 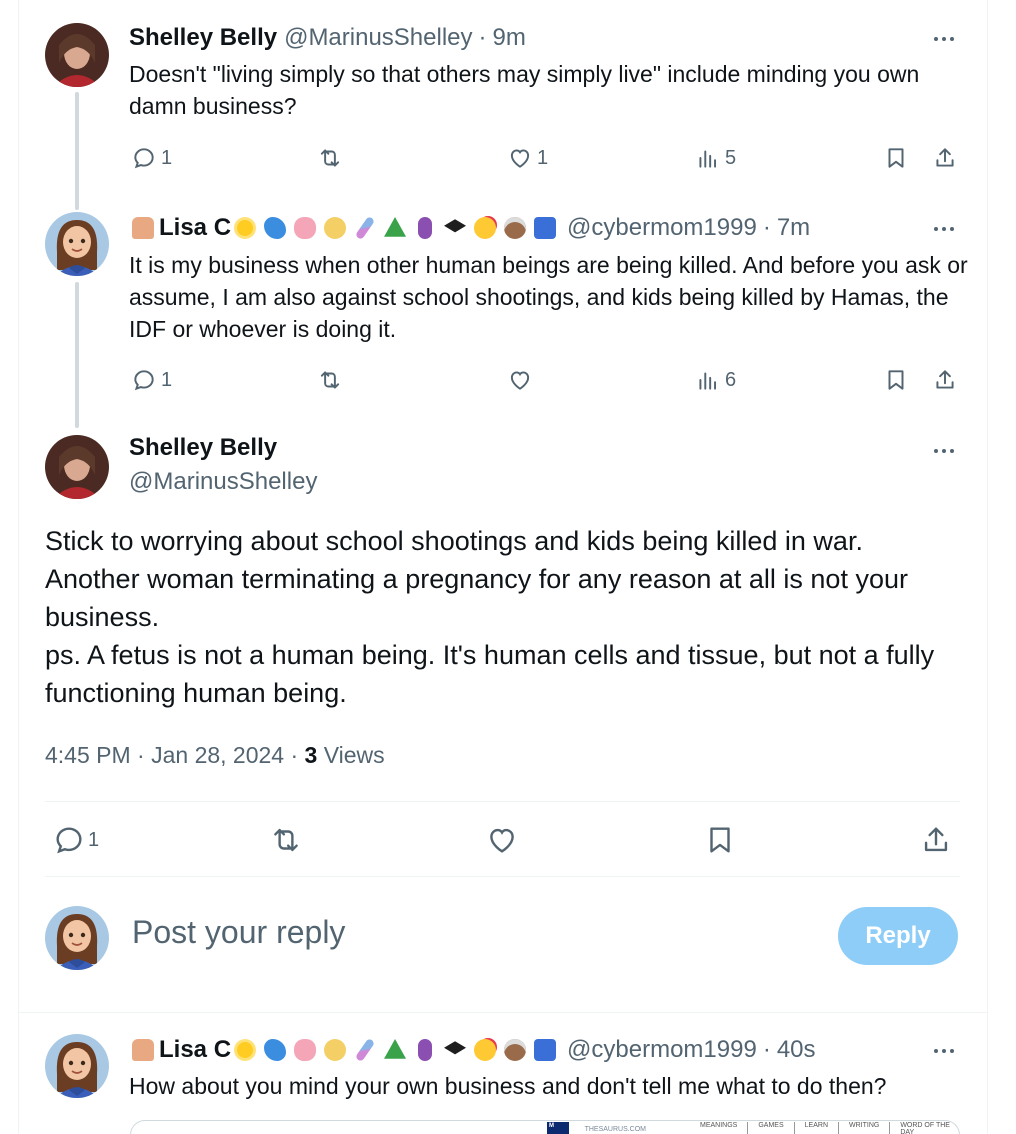 I want to click on author-row: Lisa C @cybermom1999 · 40s, so click(x=472, y=1050).